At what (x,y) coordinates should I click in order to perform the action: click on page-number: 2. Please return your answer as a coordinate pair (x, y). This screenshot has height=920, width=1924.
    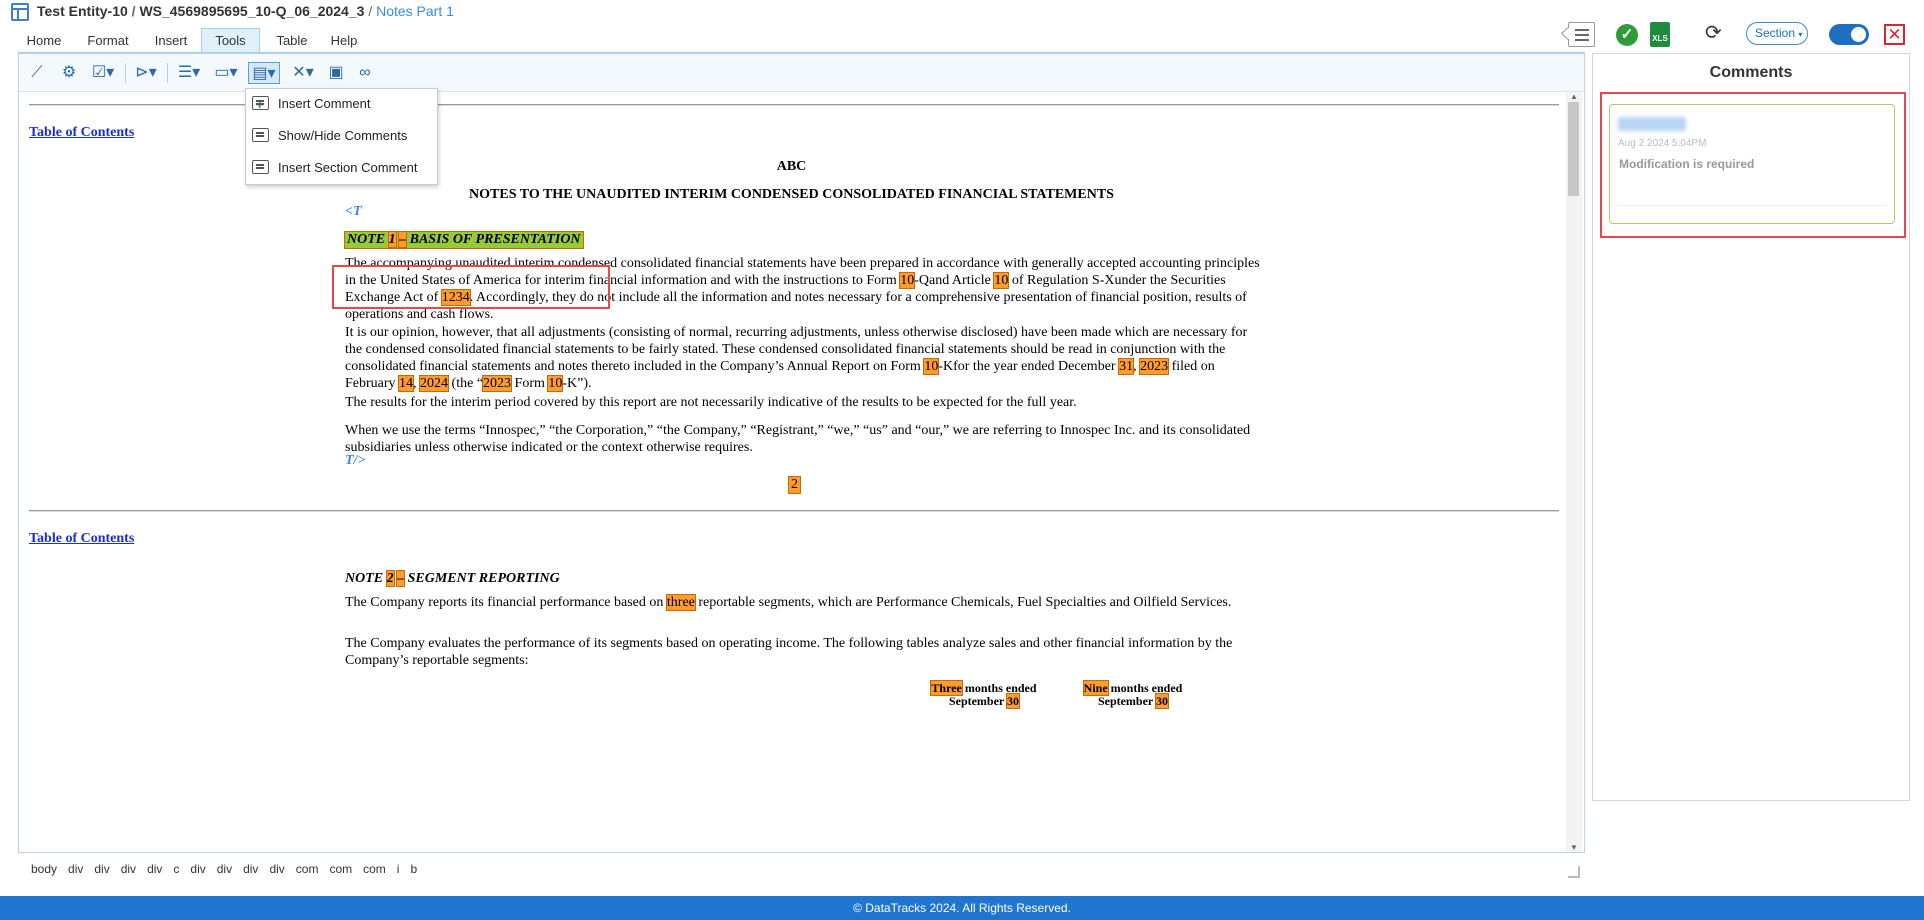
    Looking at the image, I should click on (794, 485).